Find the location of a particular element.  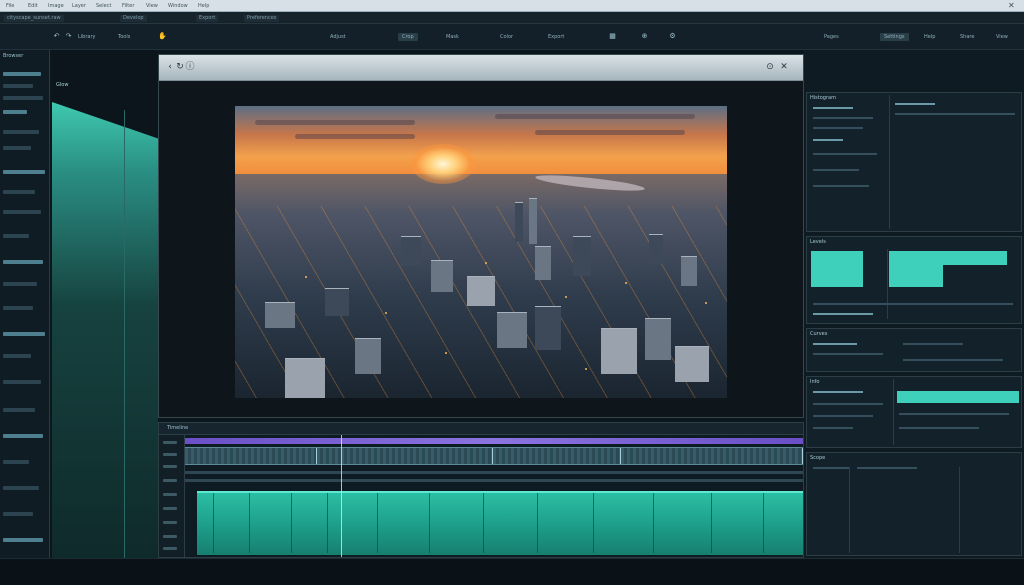

toolbar-adjust: Adjust is located at coordinates (338, 37).